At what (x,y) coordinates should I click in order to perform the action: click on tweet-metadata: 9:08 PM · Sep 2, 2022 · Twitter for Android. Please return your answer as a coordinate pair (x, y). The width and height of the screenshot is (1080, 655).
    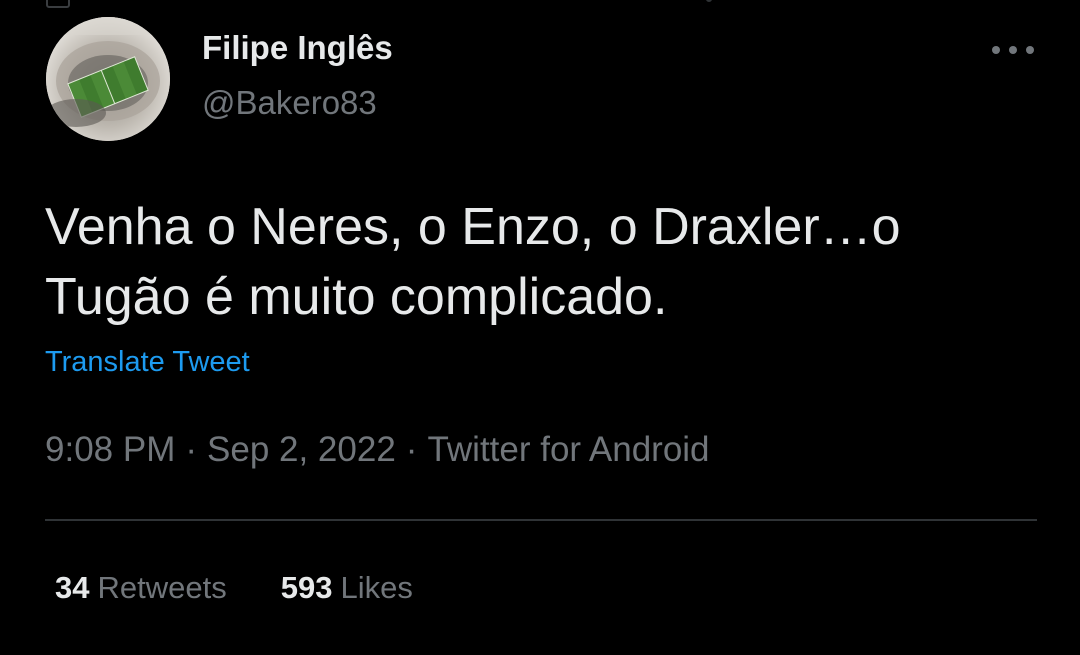
    Looking at the image, I should click on (377, 450).